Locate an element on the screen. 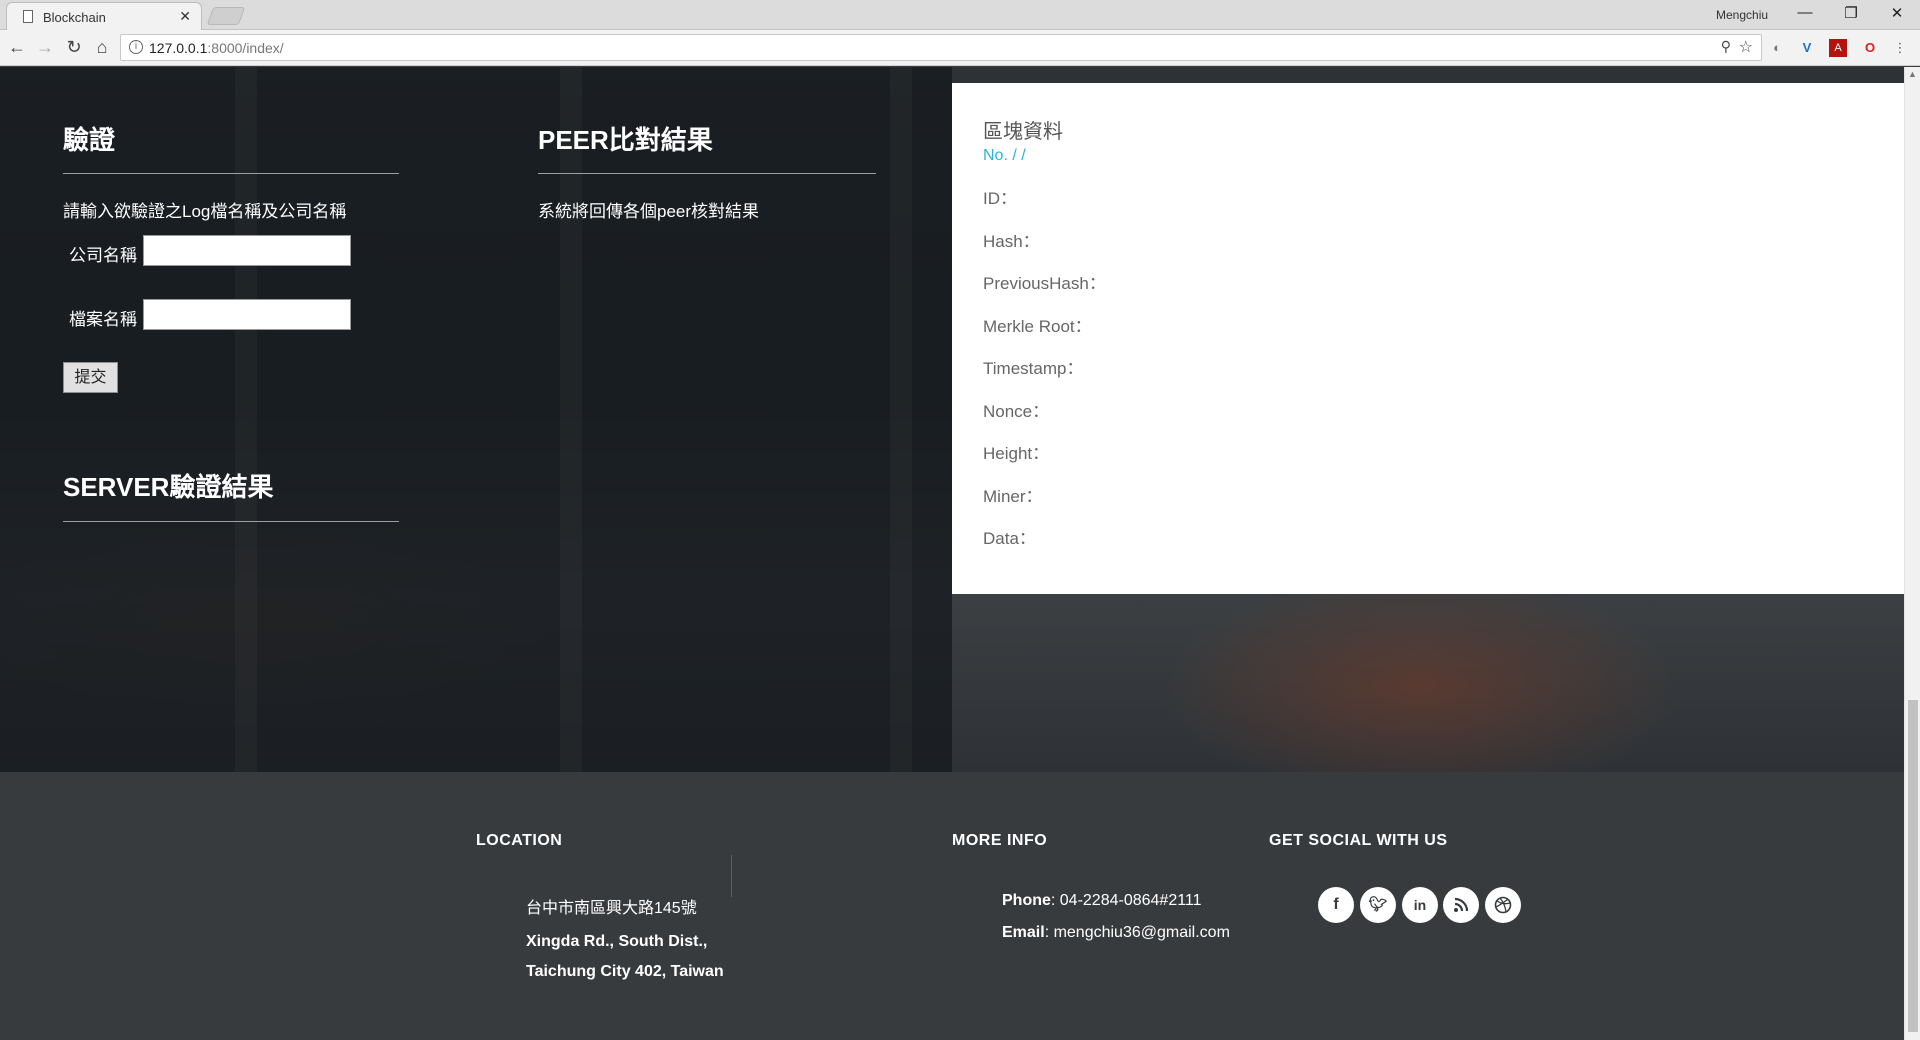 This screenshot has height=1040, width=1920. peer-description: 系統將回傳各個peer核對結果 is located at coordinates (649, 211).